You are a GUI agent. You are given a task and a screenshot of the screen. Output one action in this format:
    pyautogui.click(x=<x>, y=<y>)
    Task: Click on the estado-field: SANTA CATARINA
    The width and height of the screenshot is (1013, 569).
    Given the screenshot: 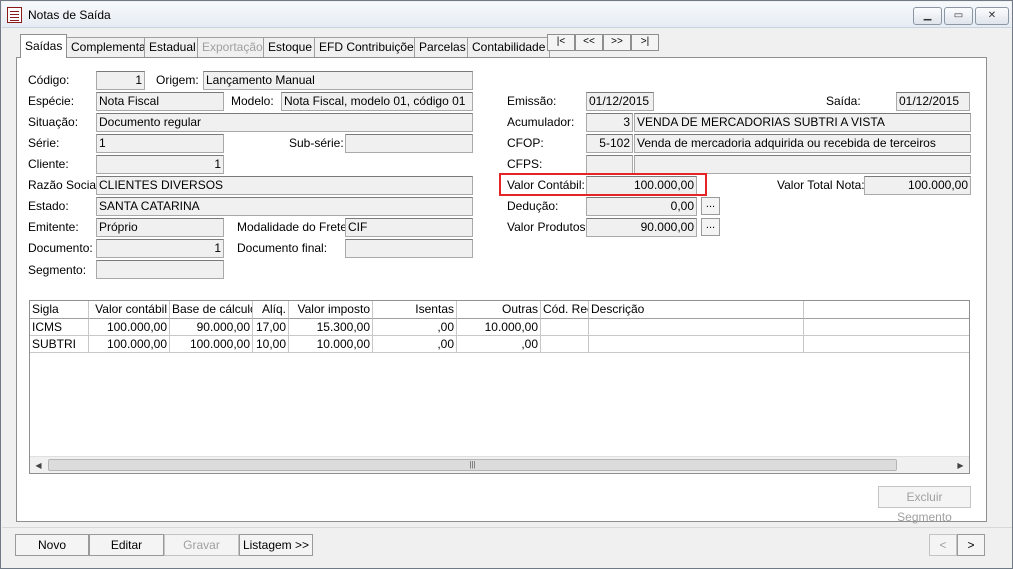 What is the action you would take?
    pyautogui.click(x=284, y=206)
    